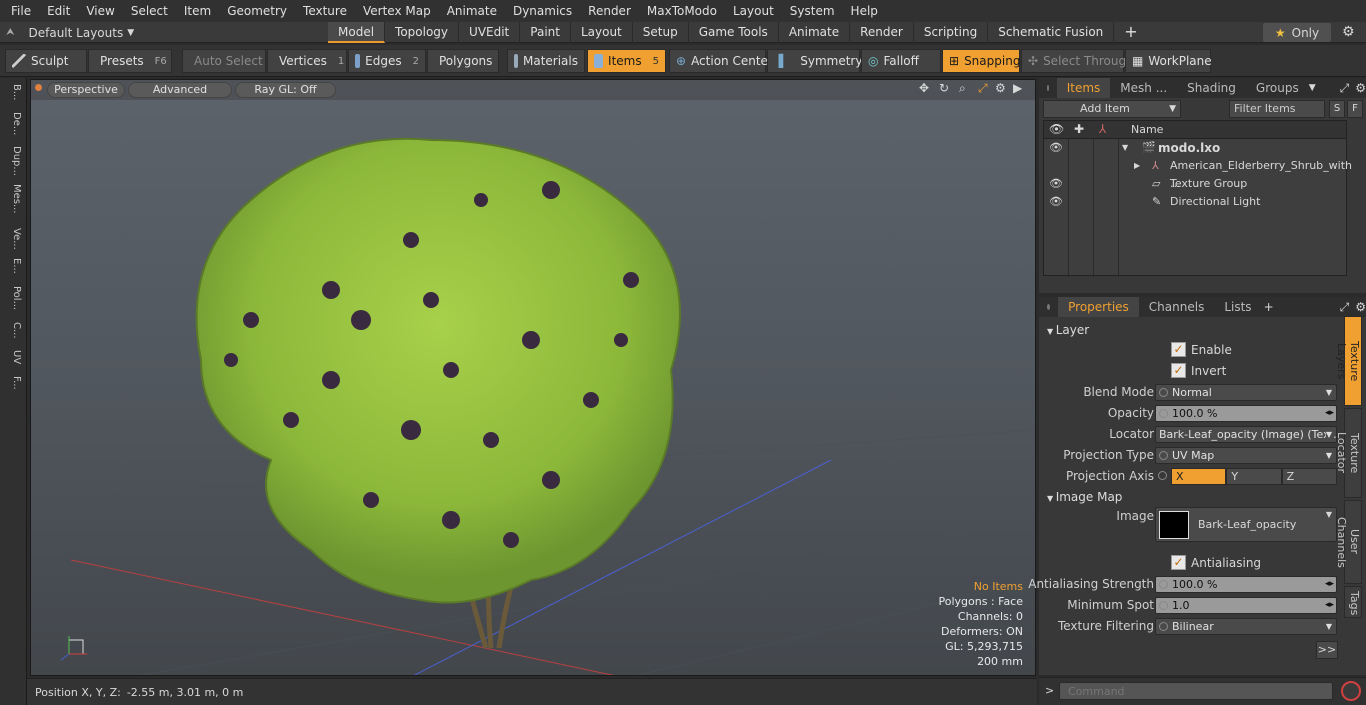 This screenshot has height=705, width=1366. I want to click on image-select: Bark-Leaf_opacity ▼, so click(1246, 524).